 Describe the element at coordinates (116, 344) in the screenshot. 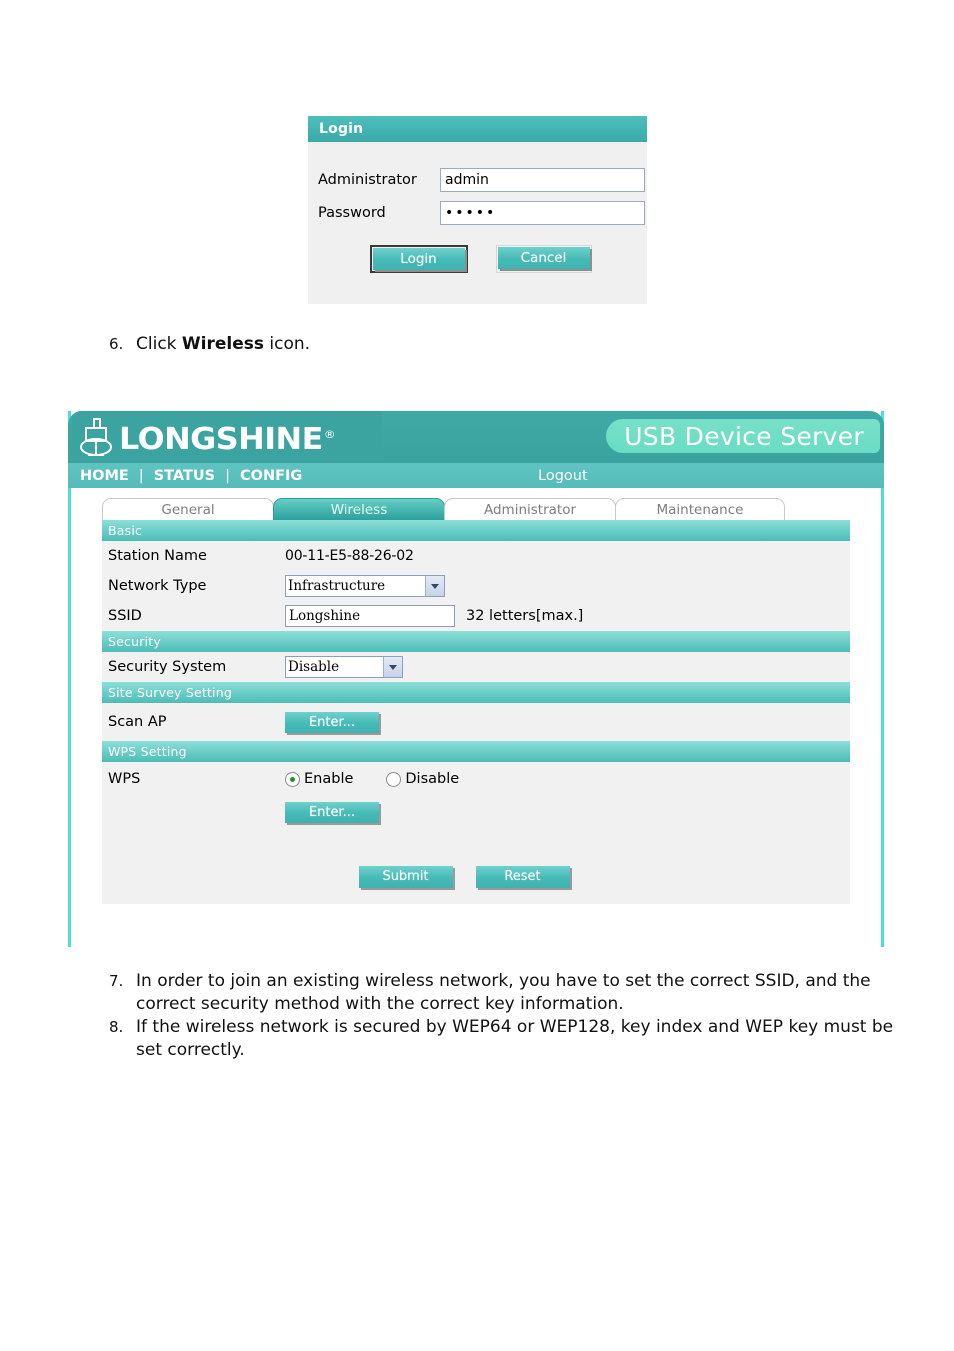

I see `step-6-number: 6.` at that location.